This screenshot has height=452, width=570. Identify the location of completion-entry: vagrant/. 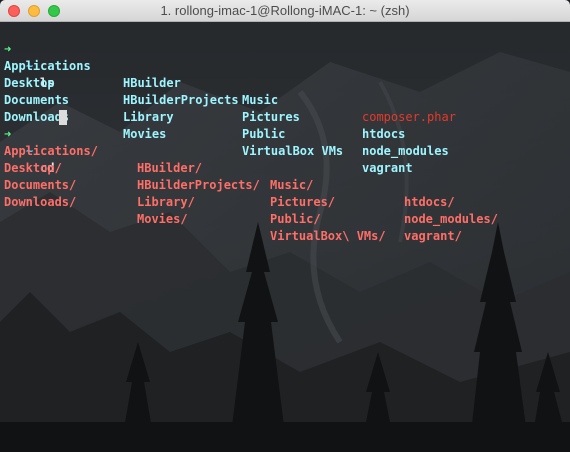
(433, 236).